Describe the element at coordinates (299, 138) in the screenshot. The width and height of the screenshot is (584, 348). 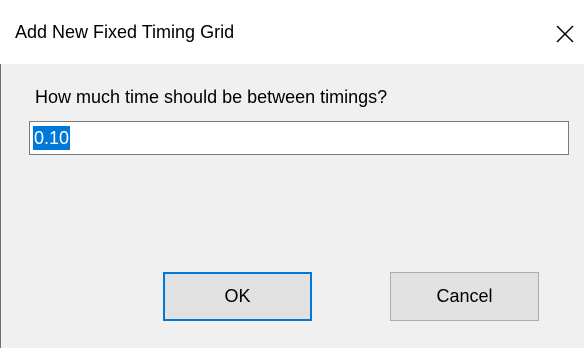
I see `interval-input: 0.10` at that location.